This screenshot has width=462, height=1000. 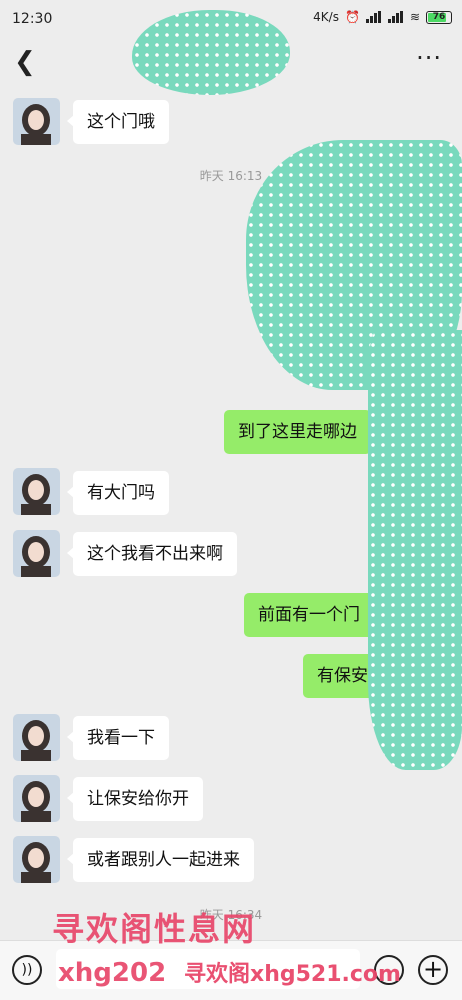 I want to click on plus-icon: +, so click(x=433, y=970).